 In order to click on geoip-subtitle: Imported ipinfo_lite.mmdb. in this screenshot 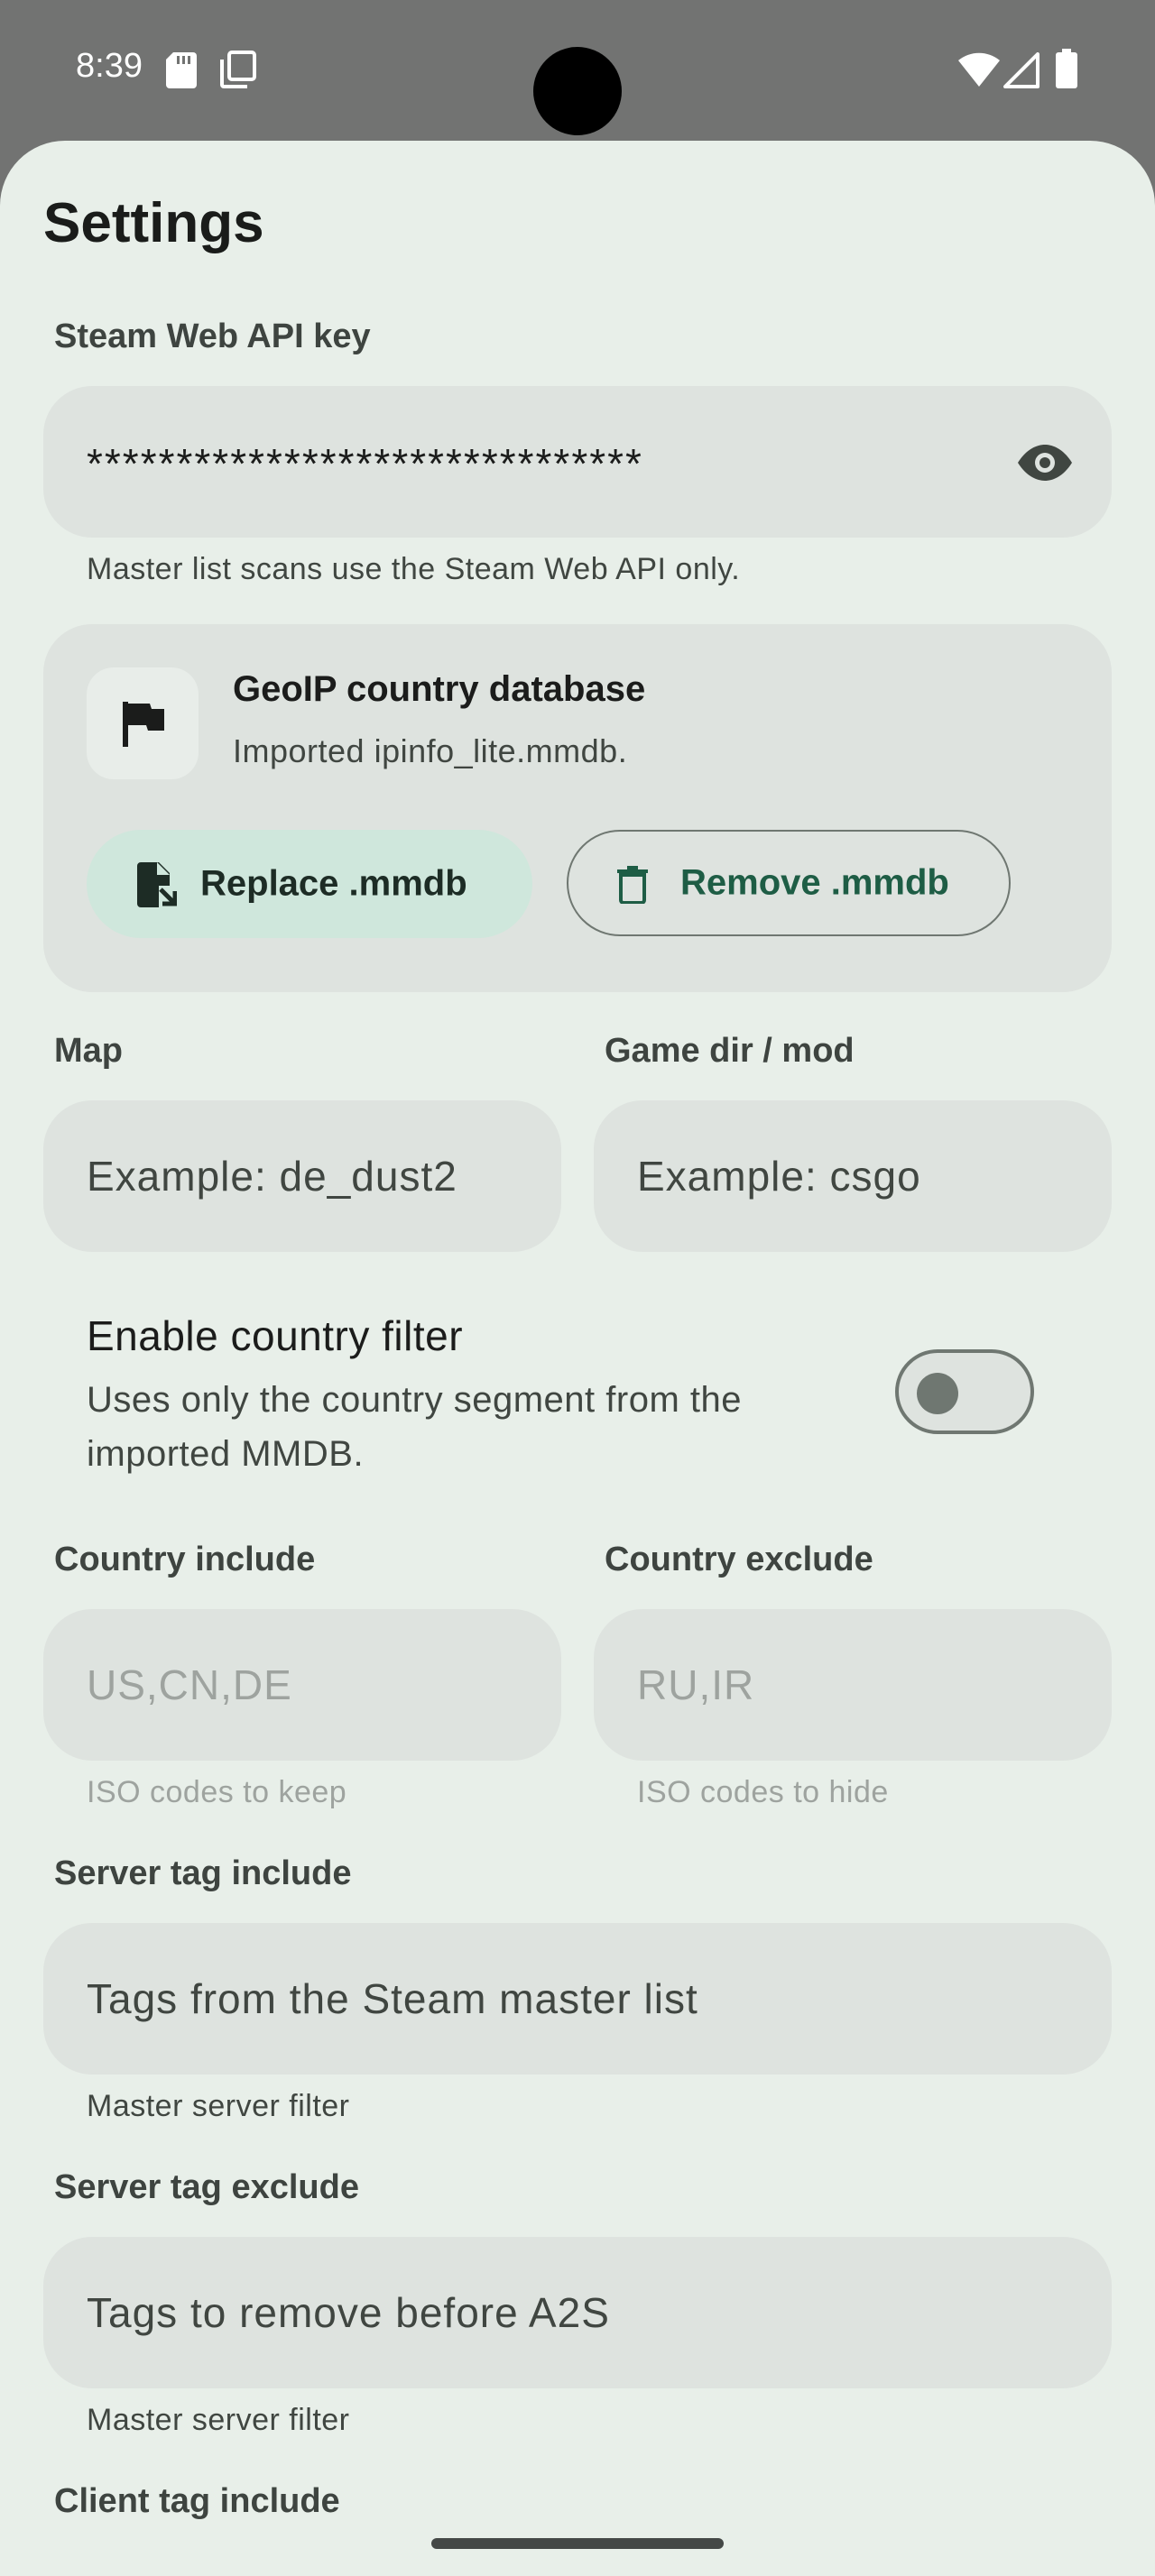, I will do `click(430, 750)`.